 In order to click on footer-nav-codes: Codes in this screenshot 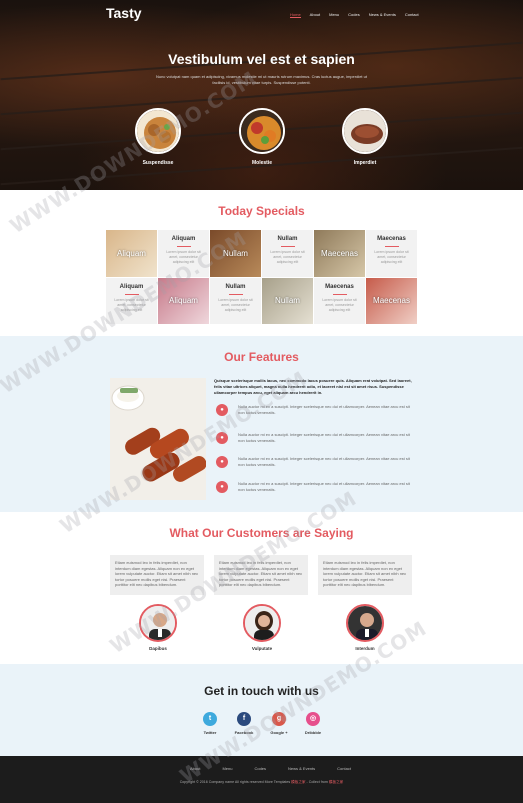, I will do `click(260, 768)`.